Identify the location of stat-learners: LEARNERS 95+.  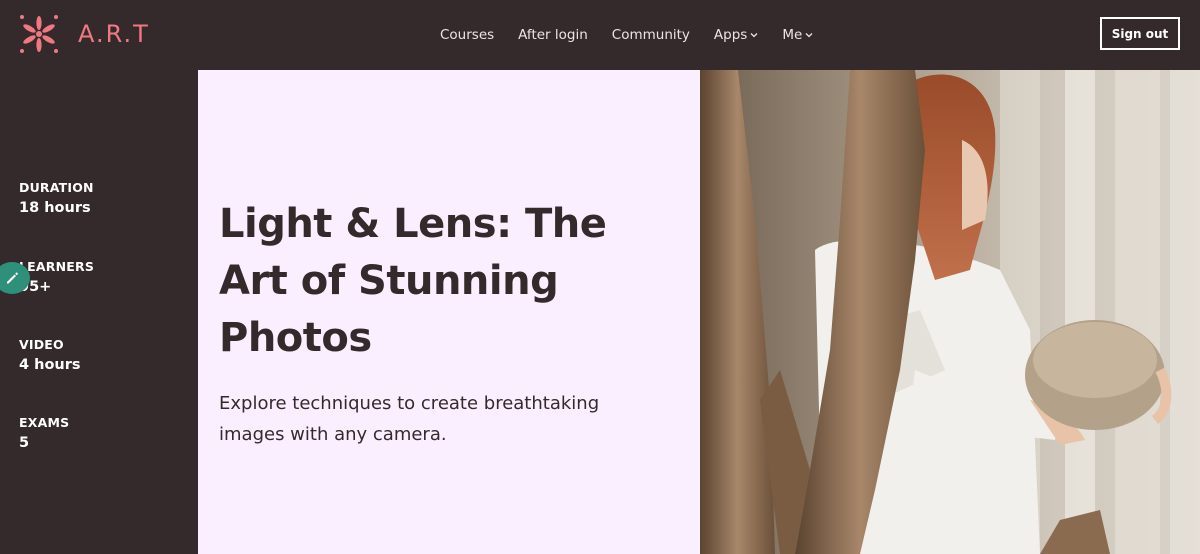
(56, 277).